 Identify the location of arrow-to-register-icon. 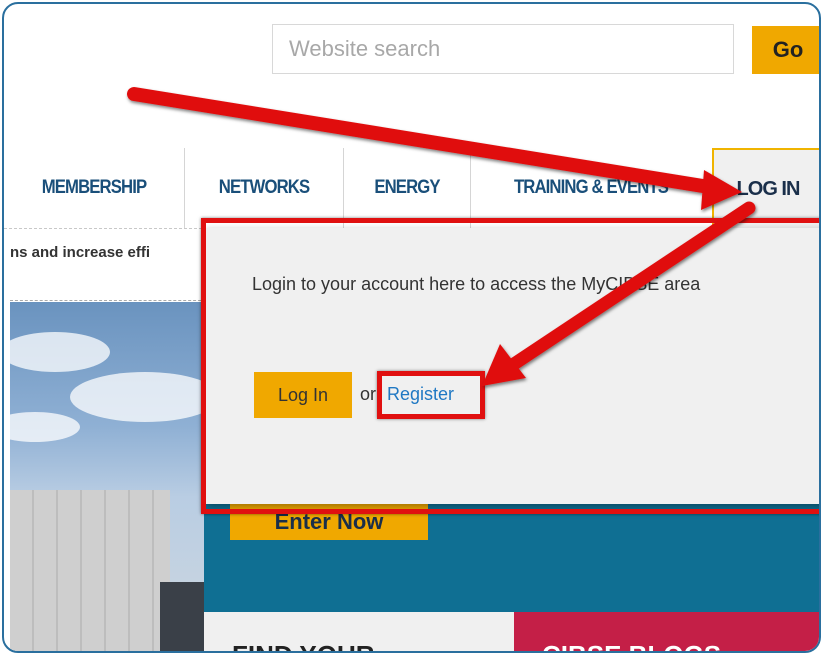
(631, 286).